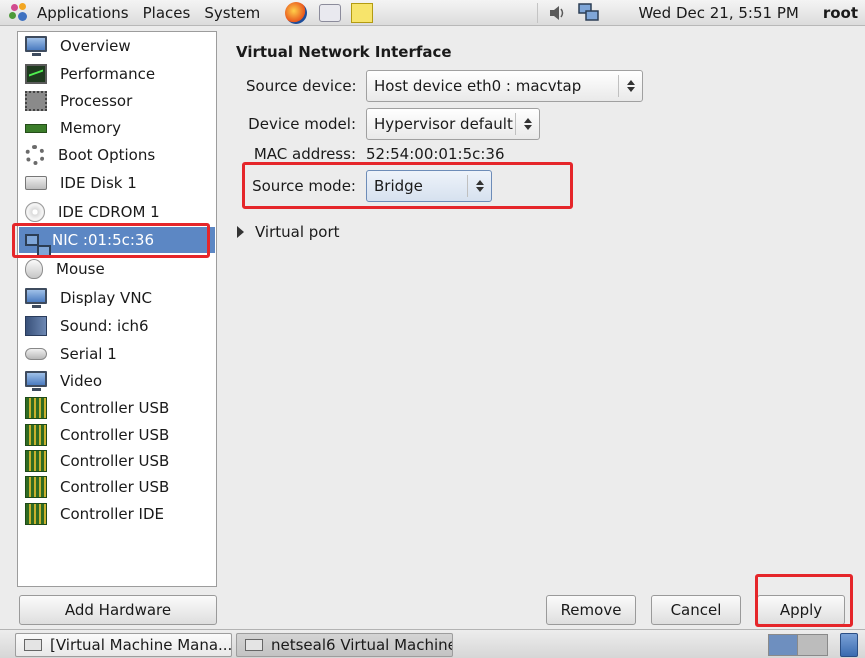 The height and width of the screenshot is (658, 865). I want to click on source-mode-value: Bridge, so click(398, 186).